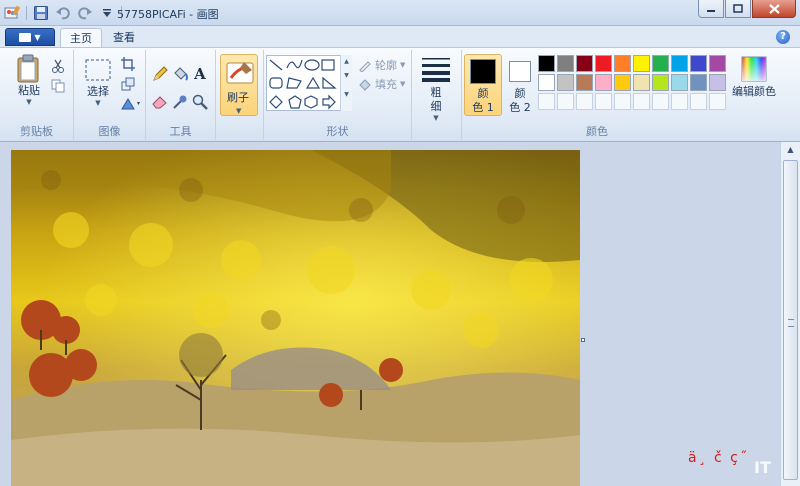  I want to click on fill-label: 填充, so click(386, 84).